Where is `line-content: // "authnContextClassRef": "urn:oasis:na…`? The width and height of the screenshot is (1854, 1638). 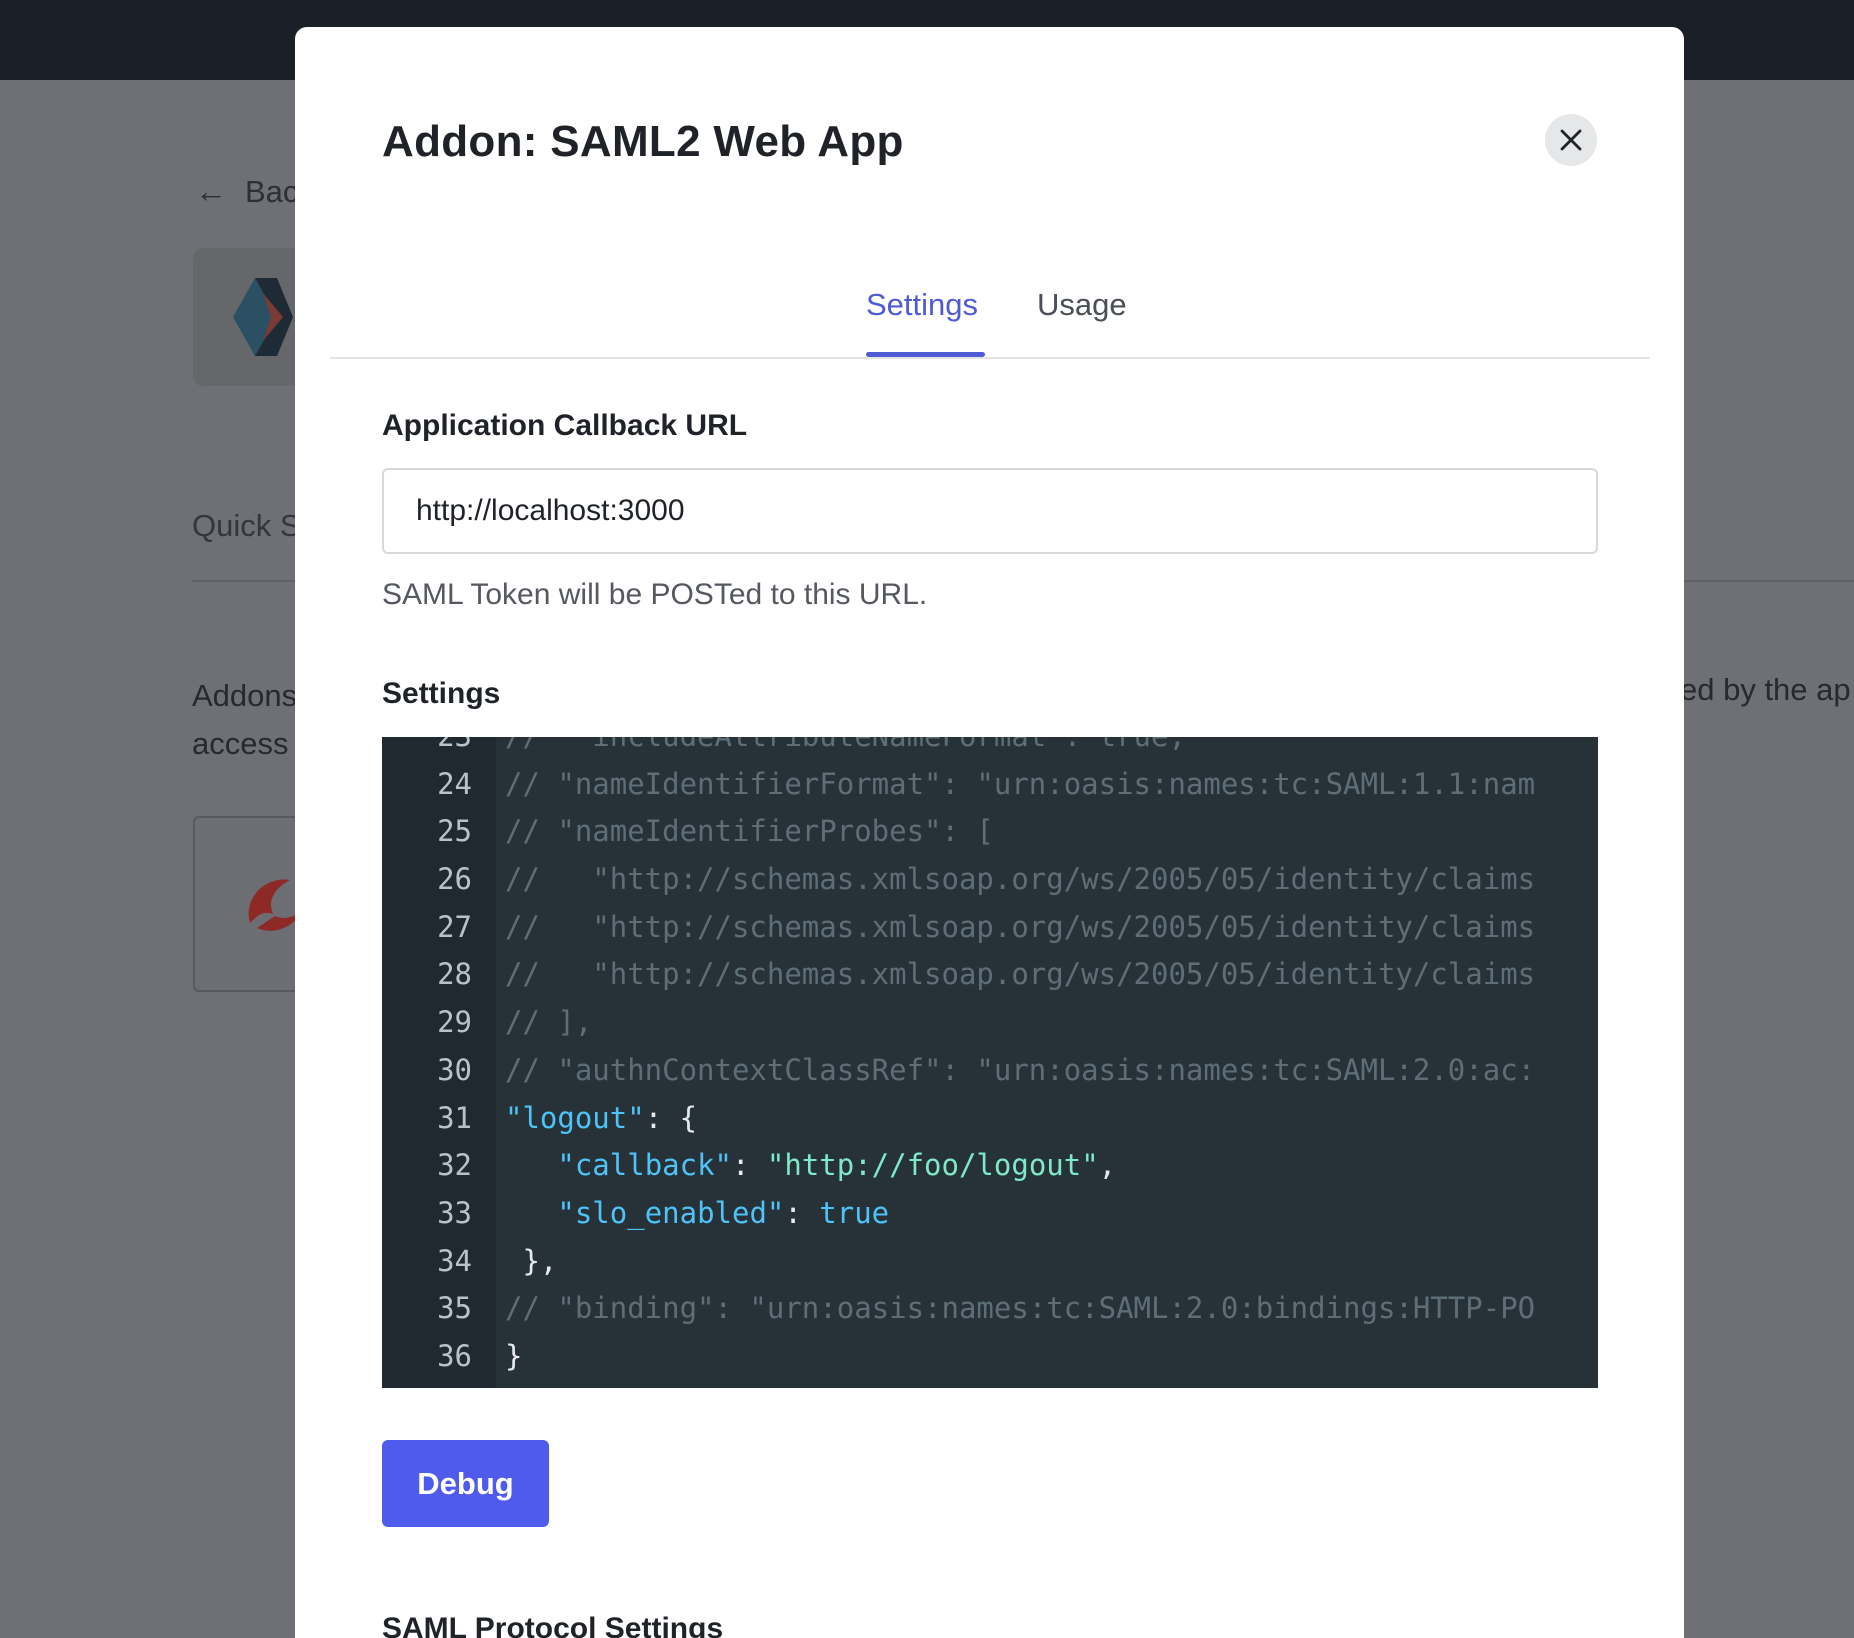 line-content: // "authnContextClassRef": "urn:oasis:na… is located at coordinates (1020, 1071).